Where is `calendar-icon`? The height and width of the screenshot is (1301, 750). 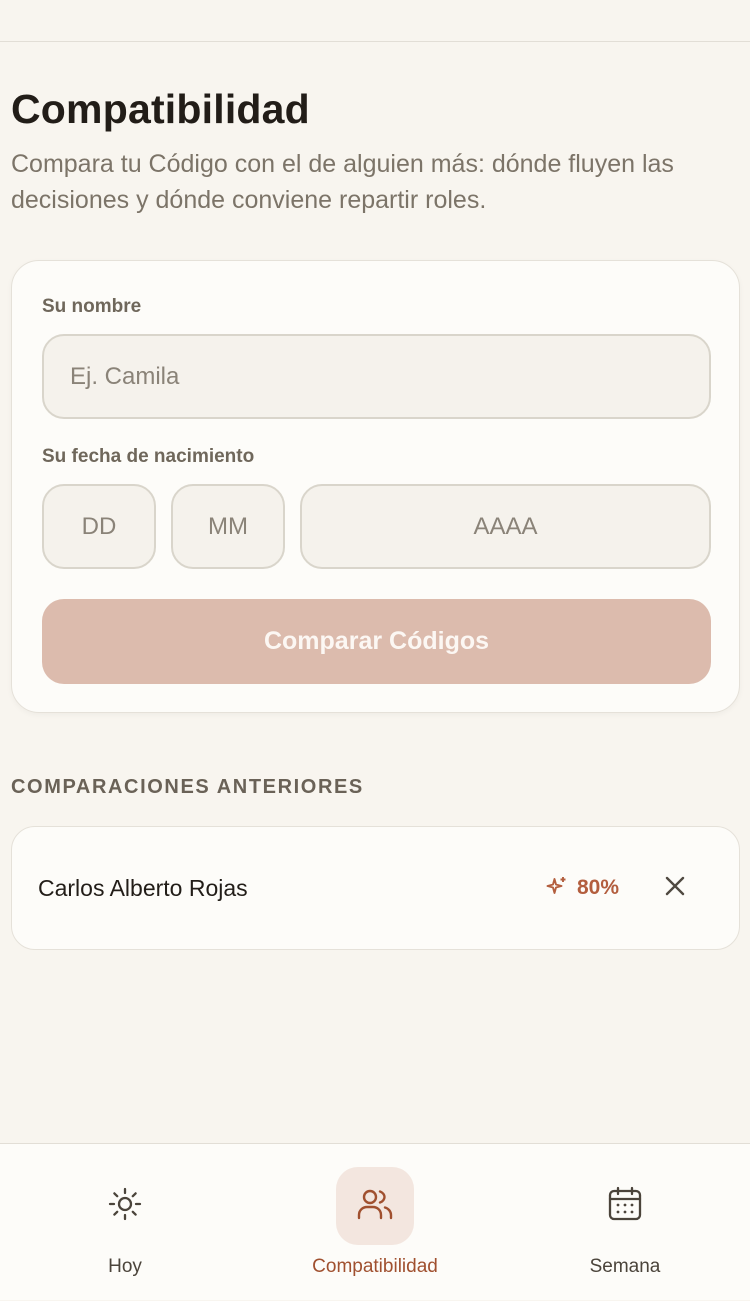 calendar-icon is located at coordinates (625, 1206).